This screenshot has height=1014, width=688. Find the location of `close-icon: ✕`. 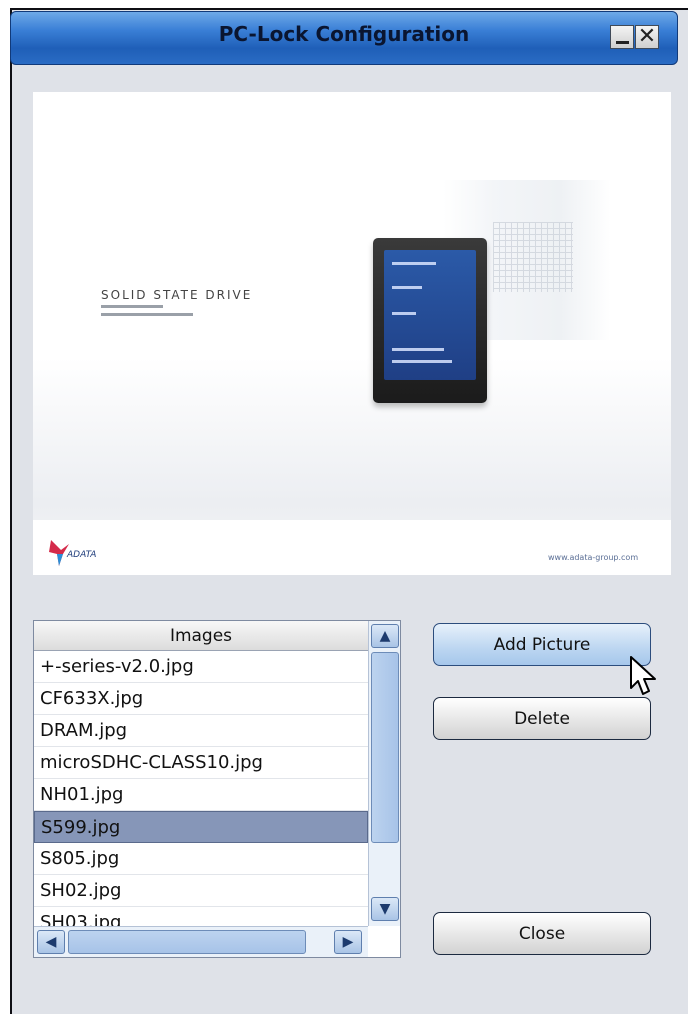

close-icon: ✕ is located at coordinates (647, 36).